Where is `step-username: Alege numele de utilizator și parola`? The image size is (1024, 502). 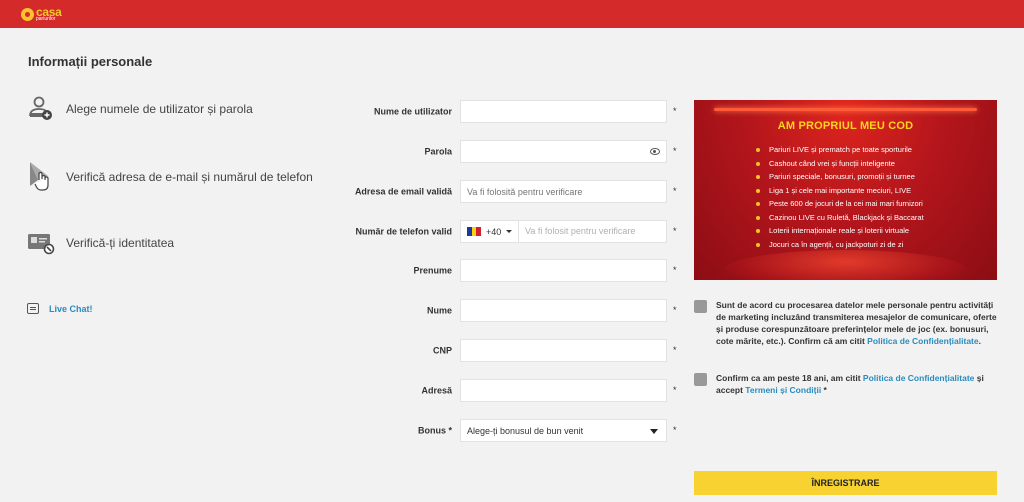 step-username: Alege numele de utilizator și parola is located at coordinates (139, 109).